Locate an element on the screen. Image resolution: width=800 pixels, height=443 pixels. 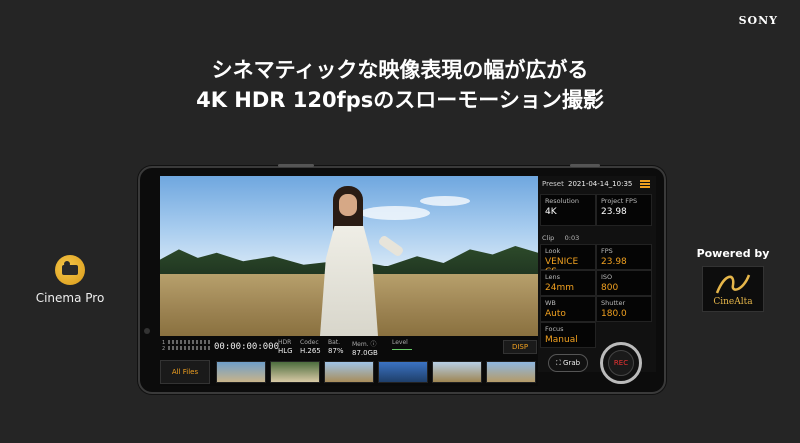
codec-label: Codec is located at coordinates (309, 342).